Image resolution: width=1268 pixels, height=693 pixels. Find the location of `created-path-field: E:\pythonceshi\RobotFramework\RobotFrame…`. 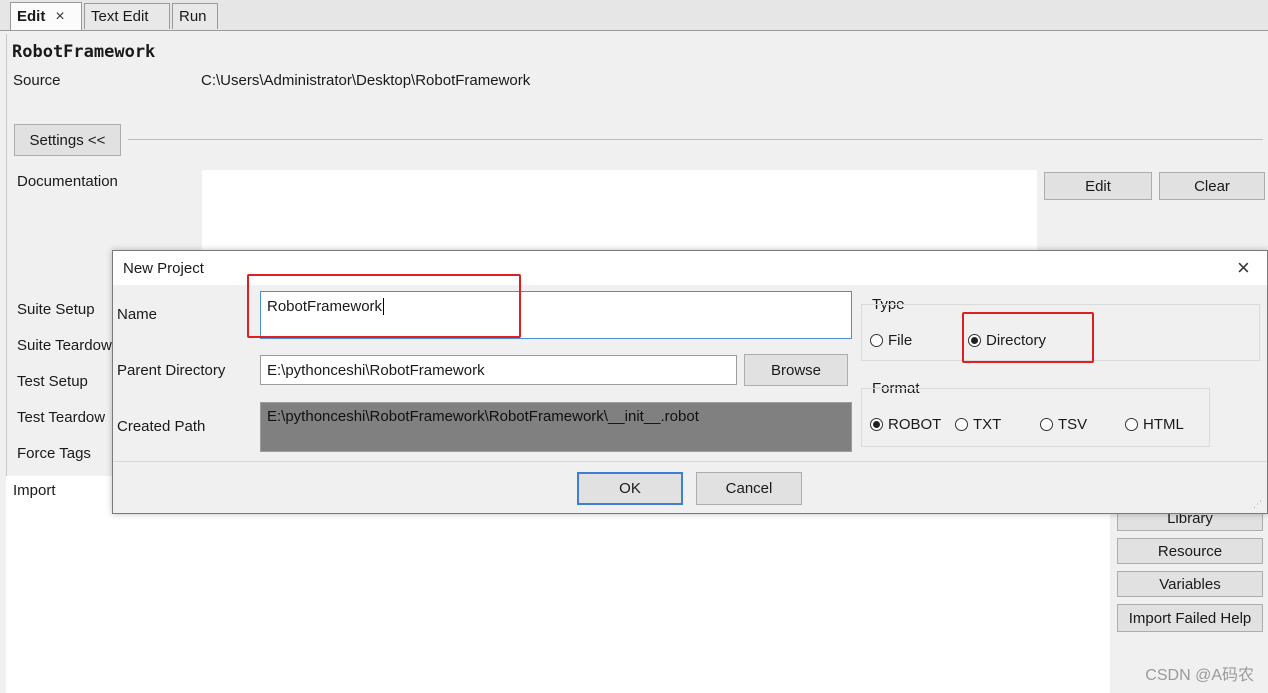

created-path-field: E:\pythonceshi\RobotFramework\RobotFrame… is located at coordinates (556, 427).